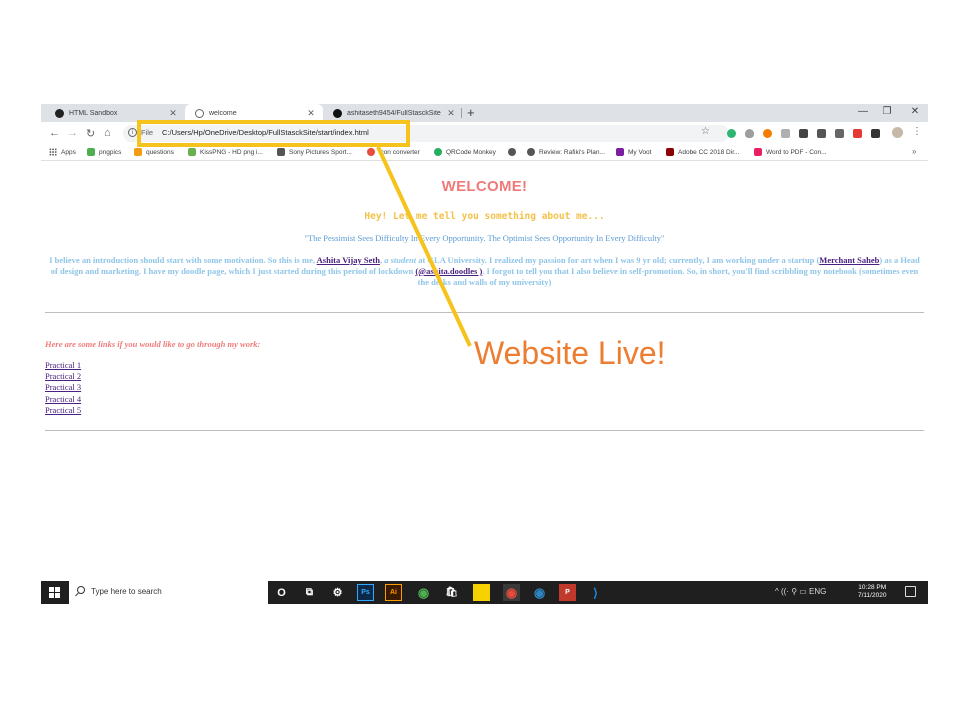 This screenshot has height=720, width=960. Describe the element at coordinates (595, 592) in the screenshot. I see `vscode-icon: ⟩` at that location.